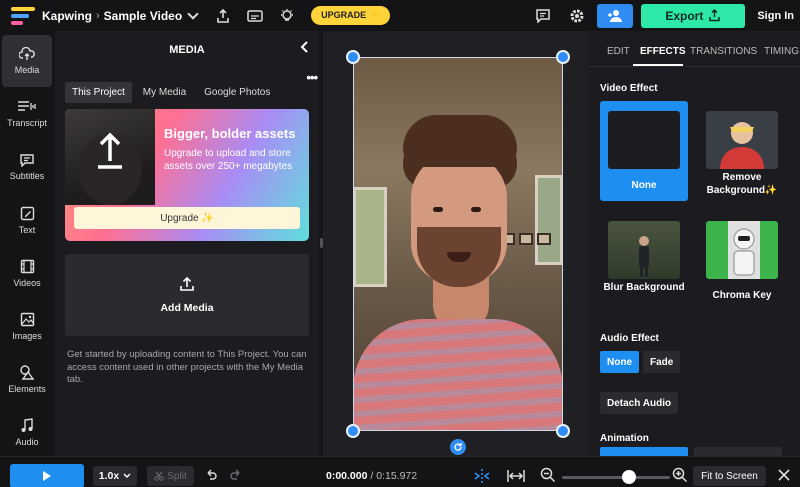  I want to click on comments-icon, so click(543, 16).